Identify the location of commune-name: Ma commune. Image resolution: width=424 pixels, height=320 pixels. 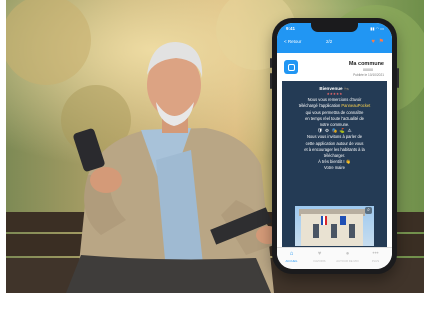
(366, 64).